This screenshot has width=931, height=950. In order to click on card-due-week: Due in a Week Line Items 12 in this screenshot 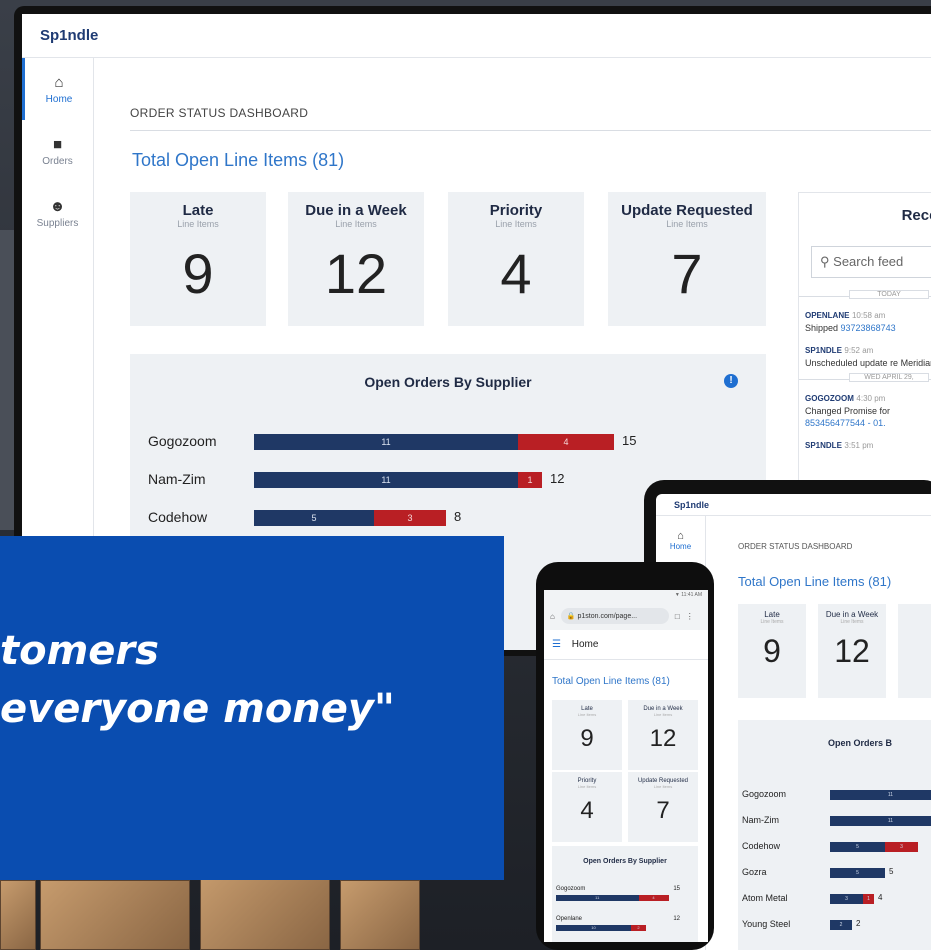, I will do `click(356, 259)`.